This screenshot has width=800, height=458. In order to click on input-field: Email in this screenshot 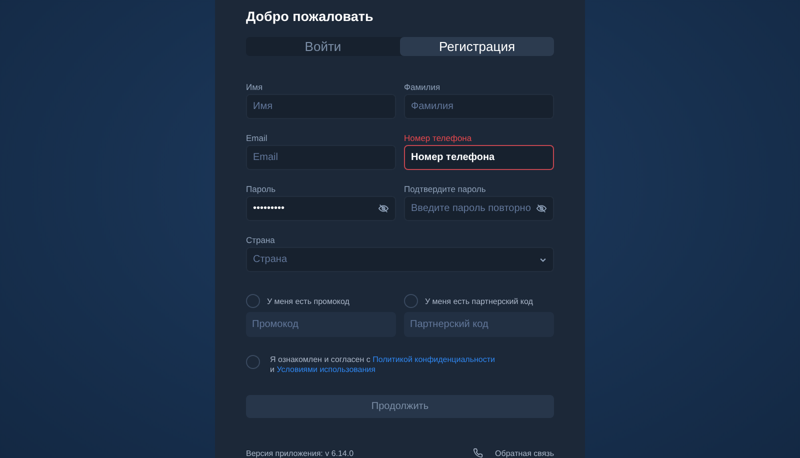, I will do `click(321, 157)`.